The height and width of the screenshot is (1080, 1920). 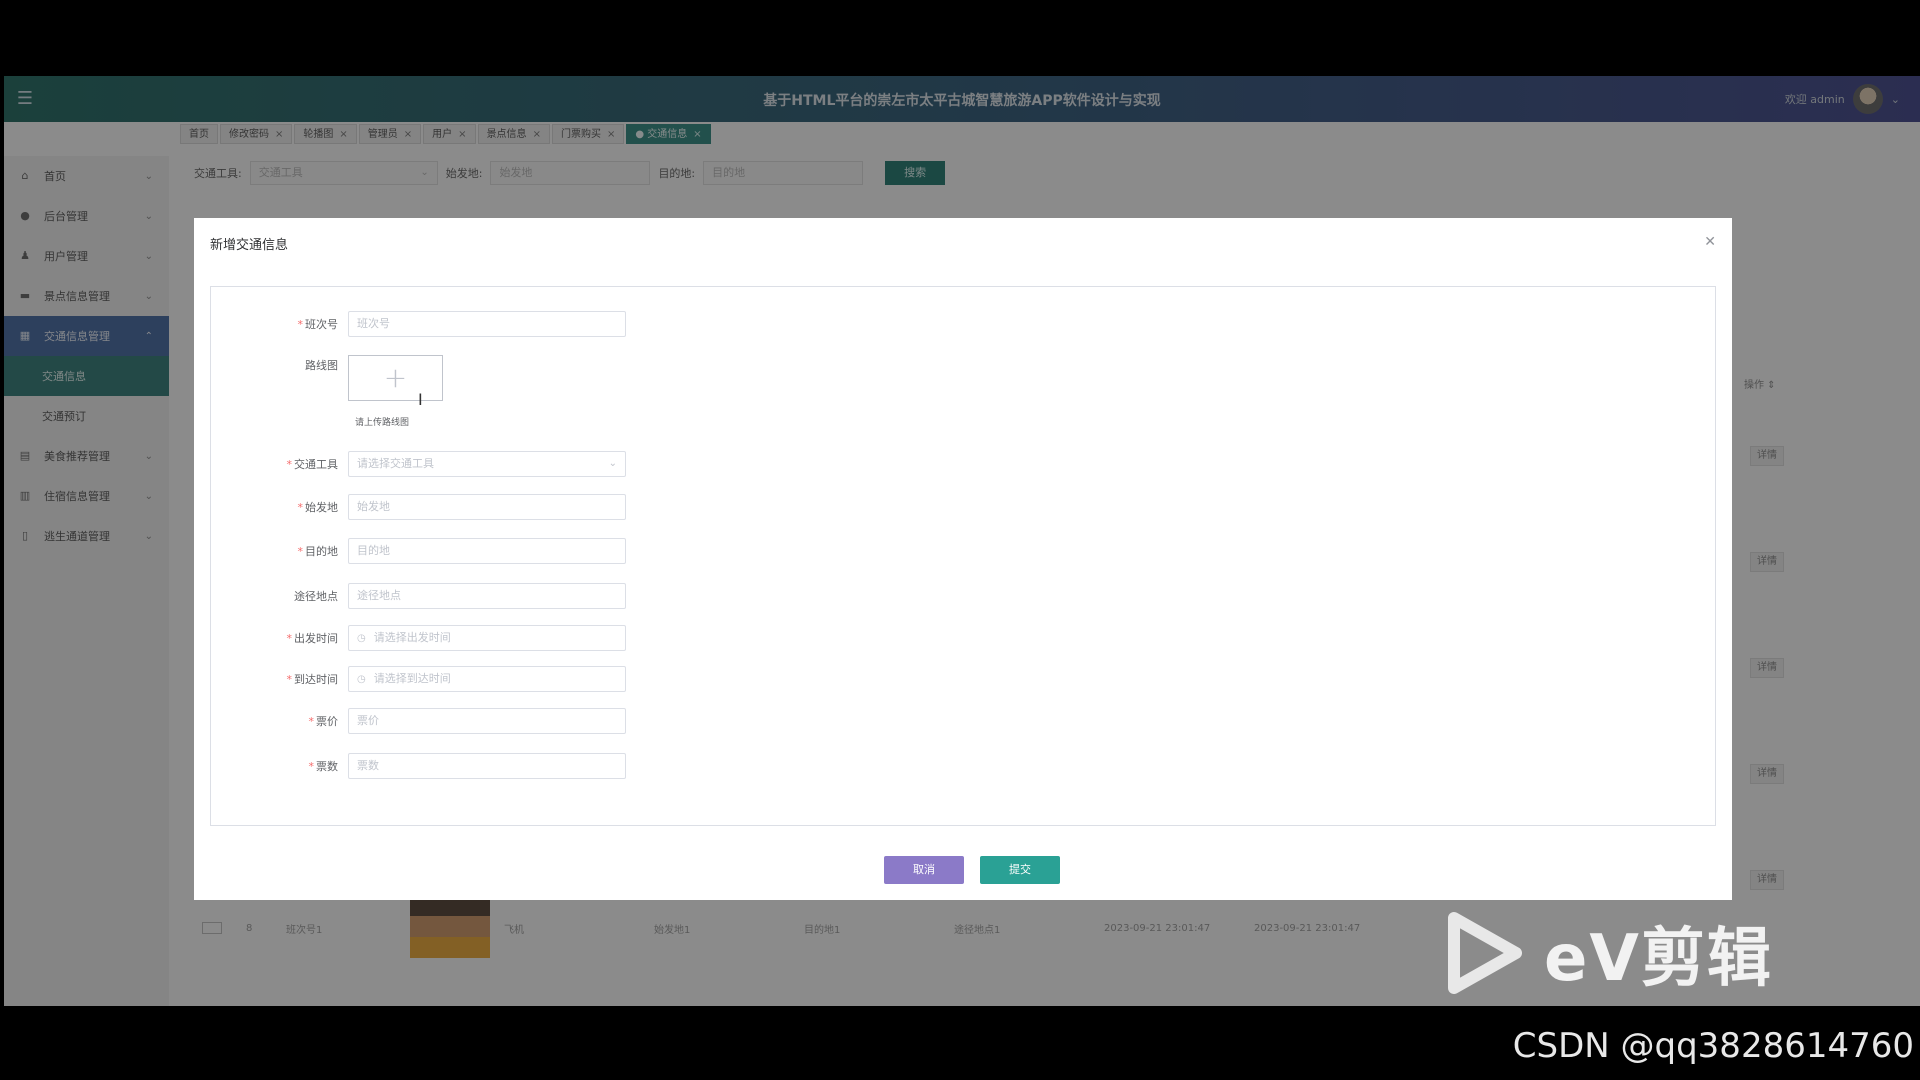 What do you see at coordinates (963, 551) in the screenshot?
I see `form-row-dest: * 目的地 目的地` at bounding box center [963, 551].